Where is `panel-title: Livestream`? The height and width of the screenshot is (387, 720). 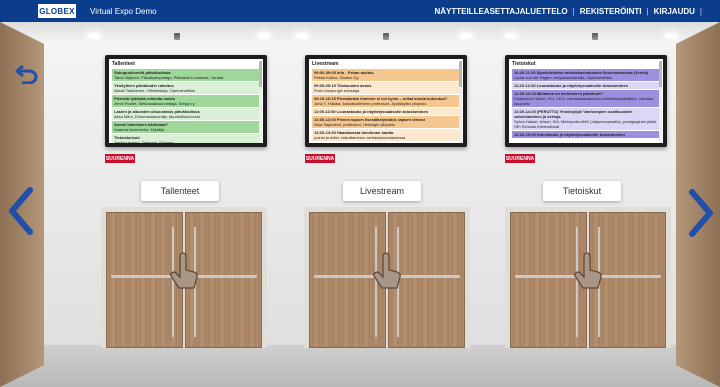 panel-title: Livestream is located at coordinates (325, 64).